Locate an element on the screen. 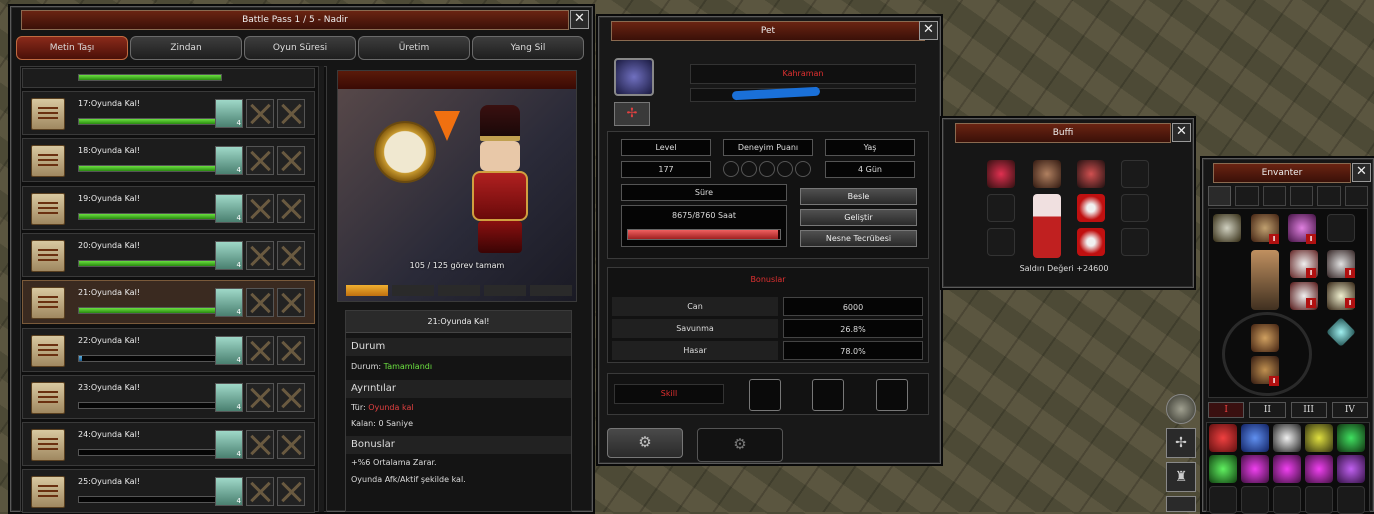 The height and width of the screenshot is (514, 1374). equip-belt is located at coordinates (1265, 338).